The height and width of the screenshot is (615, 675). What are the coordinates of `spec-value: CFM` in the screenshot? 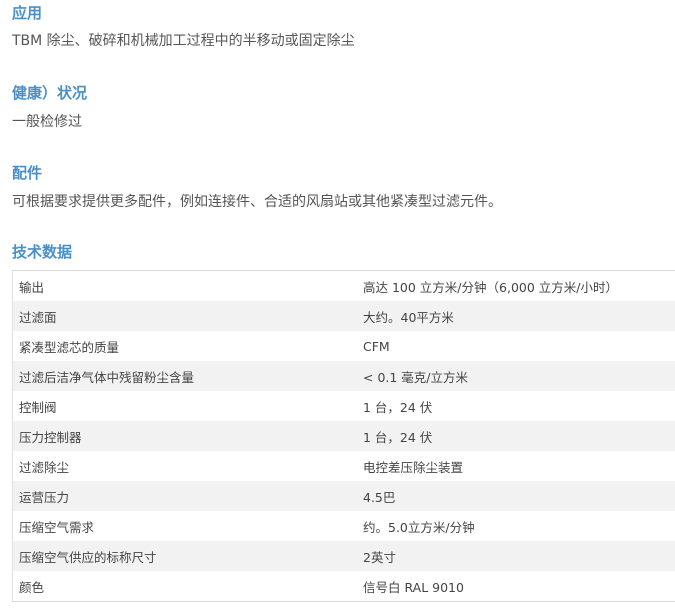 It's located at (516, 346).